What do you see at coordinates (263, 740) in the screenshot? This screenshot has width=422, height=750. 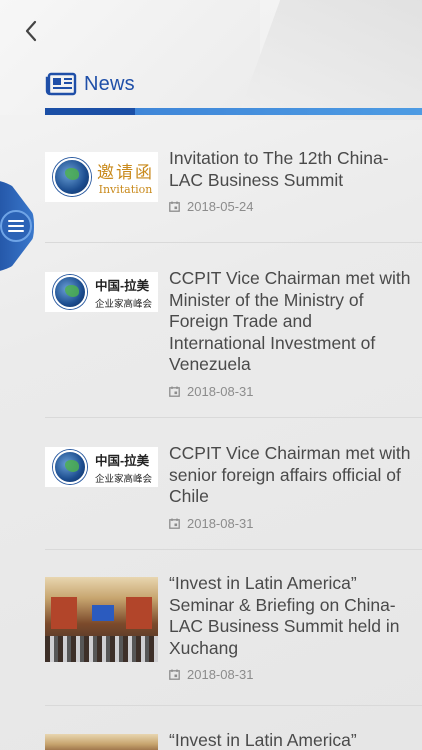 I see `news-headline: “Invest in Latin America”` at bounding box center [263, 740].